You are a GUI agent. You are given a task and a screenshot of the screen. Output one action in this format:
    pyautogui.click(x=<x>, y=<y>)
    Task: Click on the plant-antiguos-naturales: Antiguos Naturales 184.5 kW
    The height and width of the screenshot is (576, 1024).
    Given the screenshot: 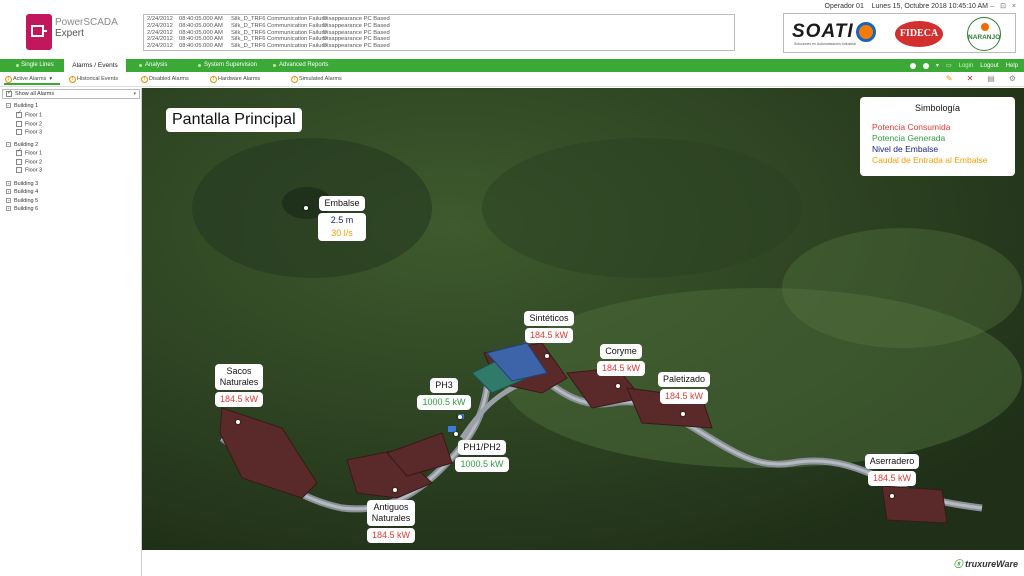 What is the action you would take?
    pyautogui.click(x=391, y=521)
    